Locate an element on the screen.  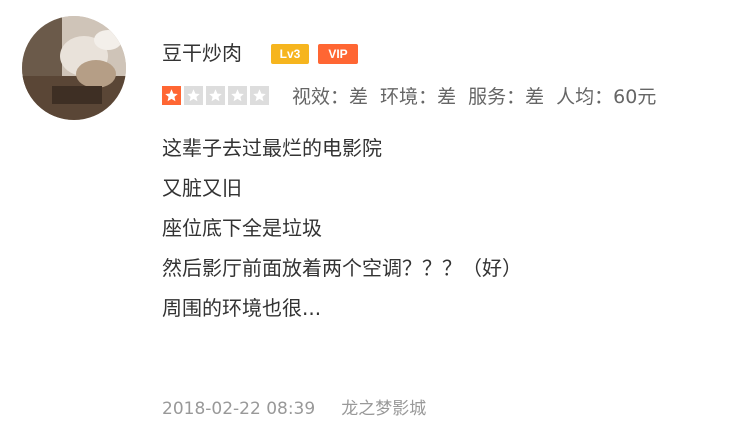
review-line: 这辈子去过最烂的电影院 is located at coordinates (272, 148).